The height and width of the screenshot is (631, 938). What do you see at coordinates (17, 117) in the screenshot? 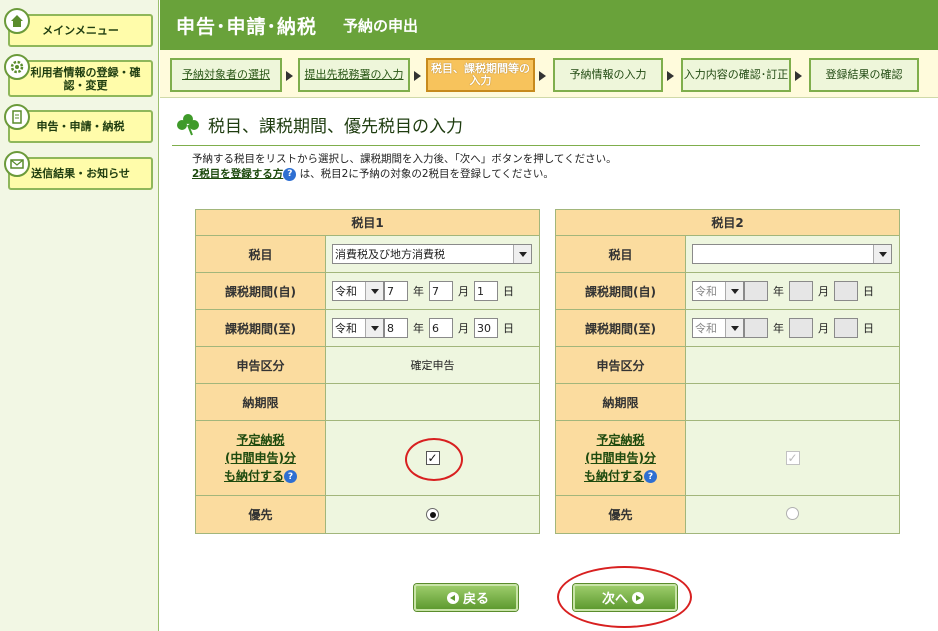
I see `document-icon` at bounding box center [17, 117].